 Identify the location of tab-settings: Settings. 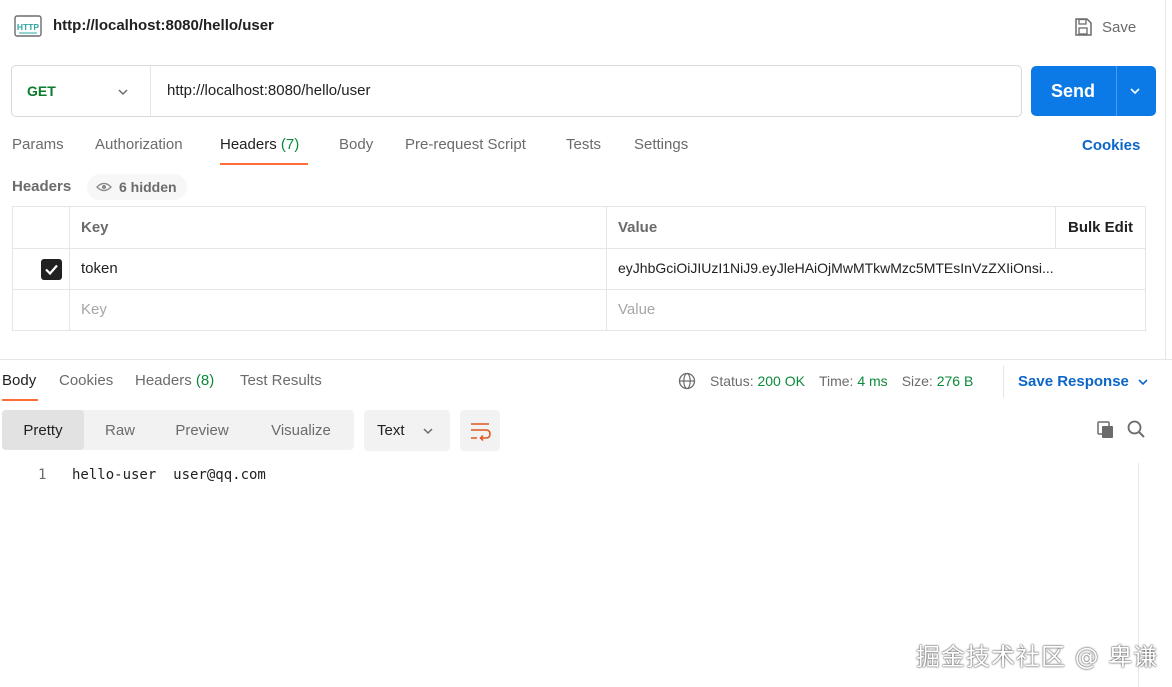
(661, 144).